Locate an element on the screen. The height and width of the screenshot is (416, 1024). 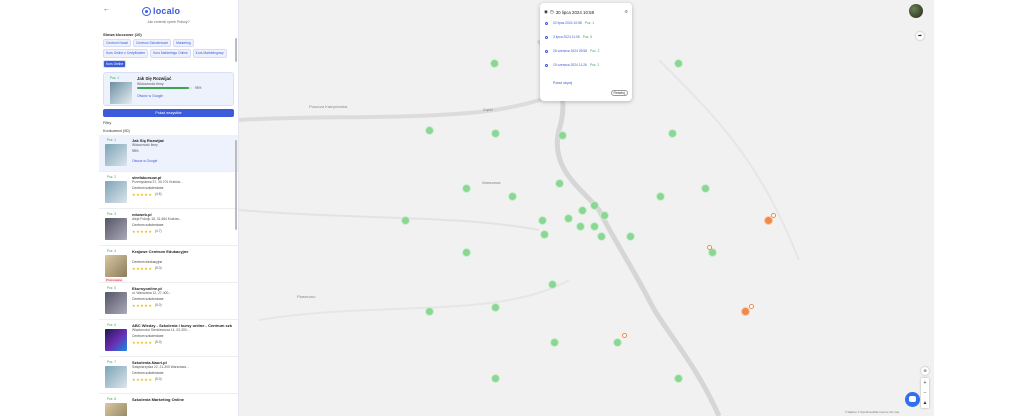
promo-badge: Promowane is located at coordinates (114, 279).